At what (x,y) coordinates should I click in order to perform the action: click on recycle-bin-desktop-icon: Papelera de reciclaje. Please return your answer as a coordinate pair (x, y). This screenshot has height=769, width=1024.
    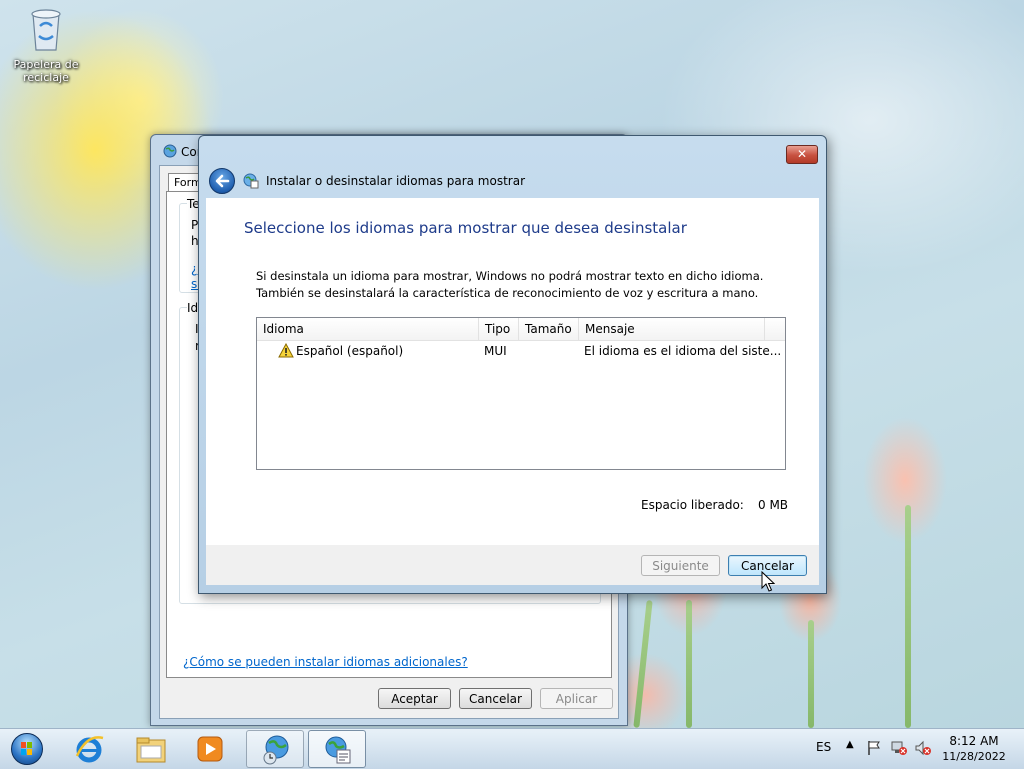
    Looking at the image, I should click on (46, 45).